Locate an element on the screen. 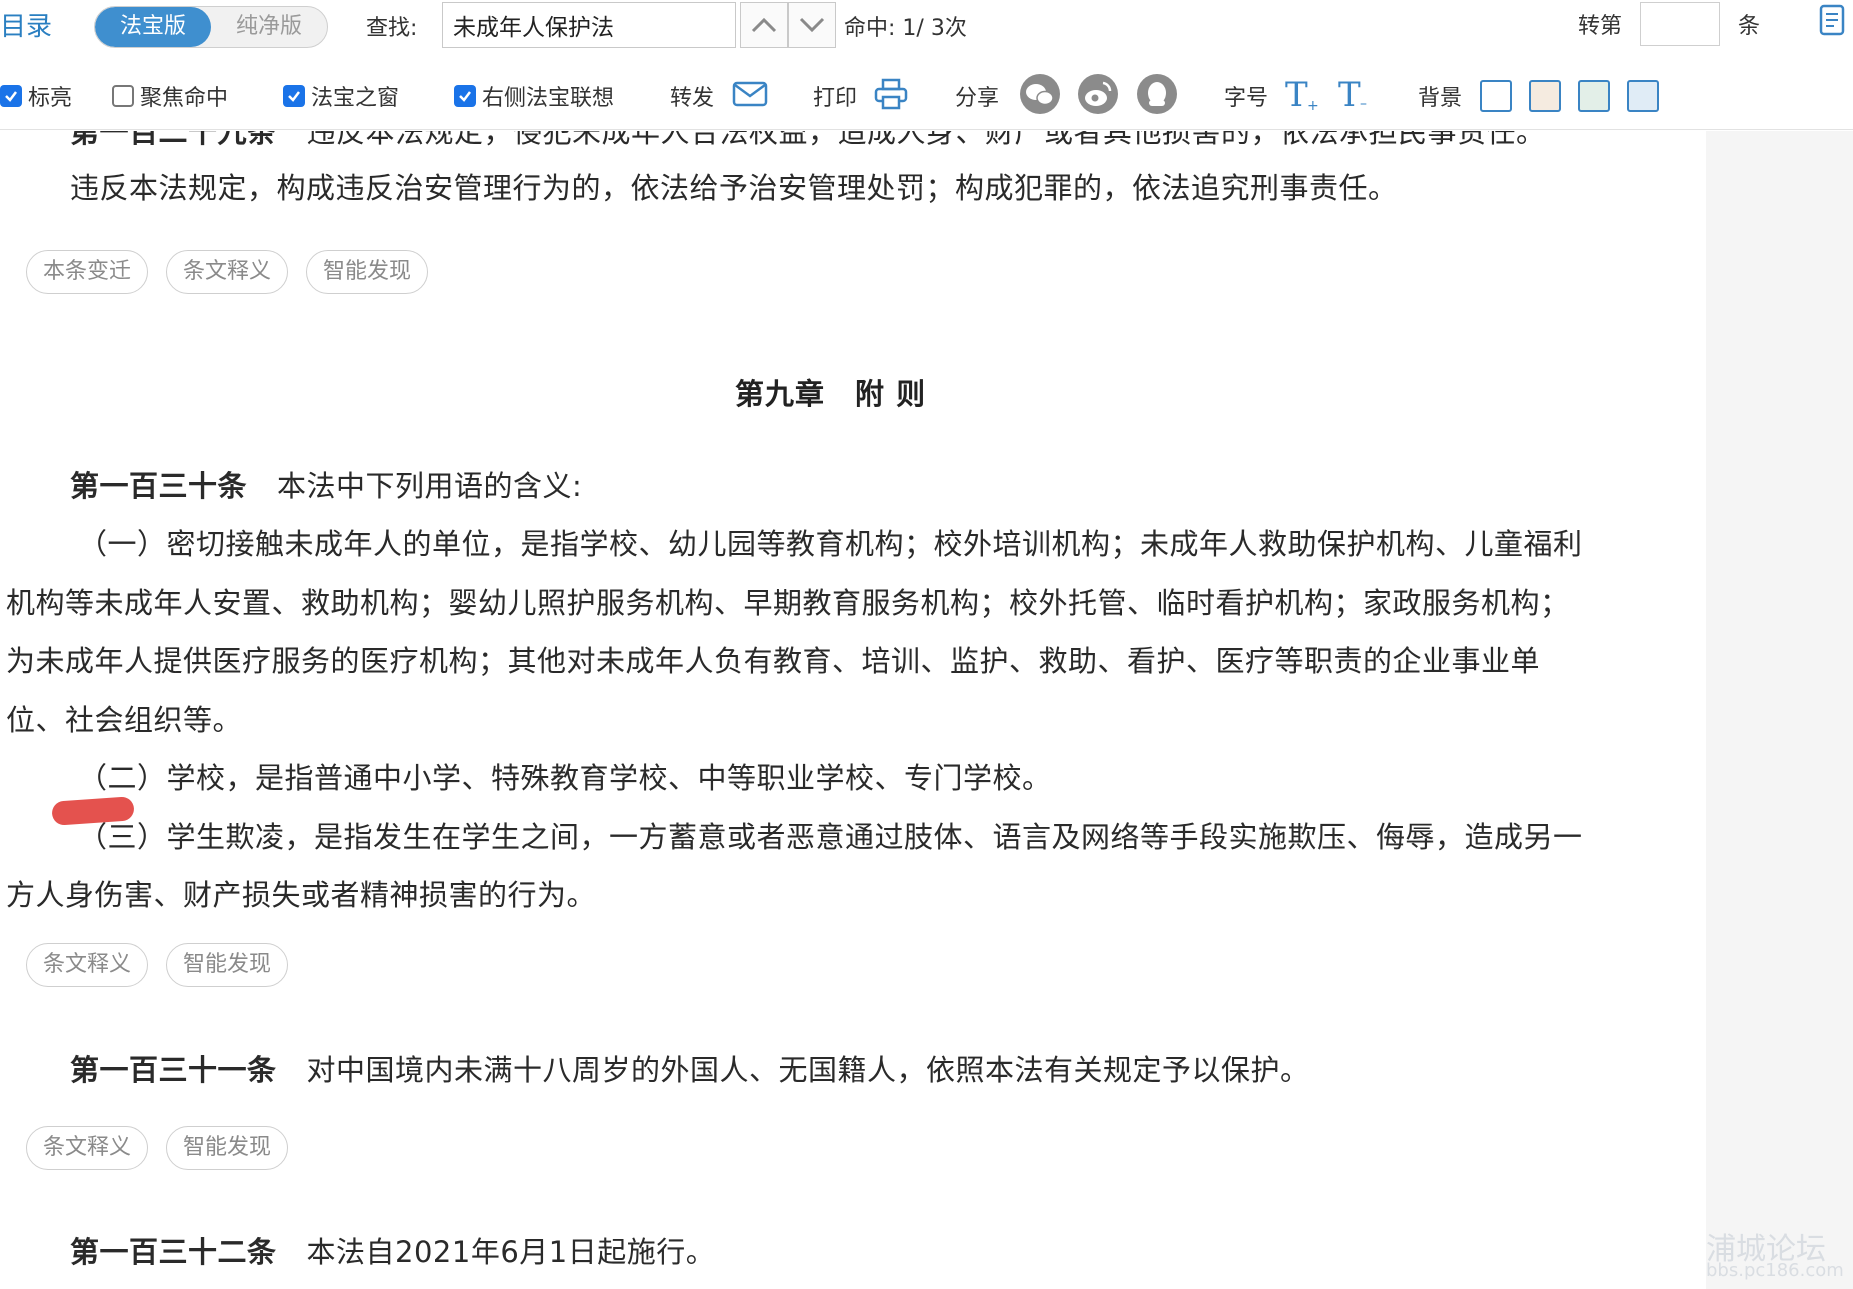 The height and width of the screenshot is (1289, 1853). mode-switch: 法宝版 纯净版 is located at coordinates (211, 27).